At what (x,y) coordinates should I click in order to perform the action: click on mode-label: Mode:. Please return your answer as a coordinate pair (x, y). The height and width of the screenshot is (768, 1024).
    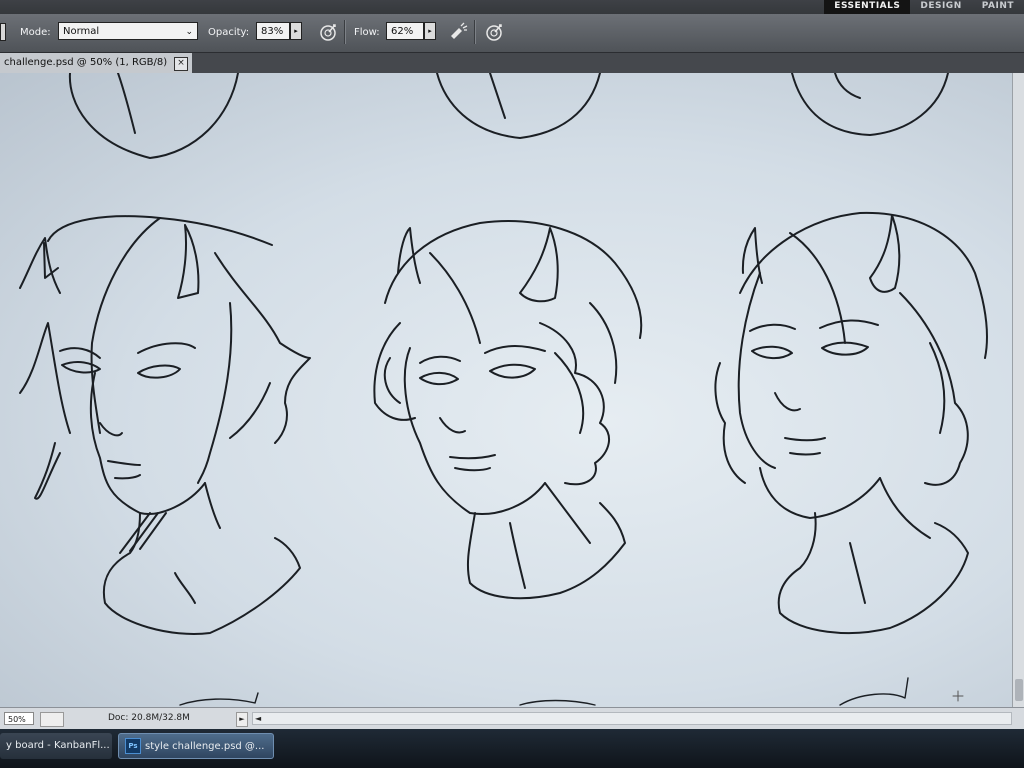
    Looking at the image, I should click on (35, 32).